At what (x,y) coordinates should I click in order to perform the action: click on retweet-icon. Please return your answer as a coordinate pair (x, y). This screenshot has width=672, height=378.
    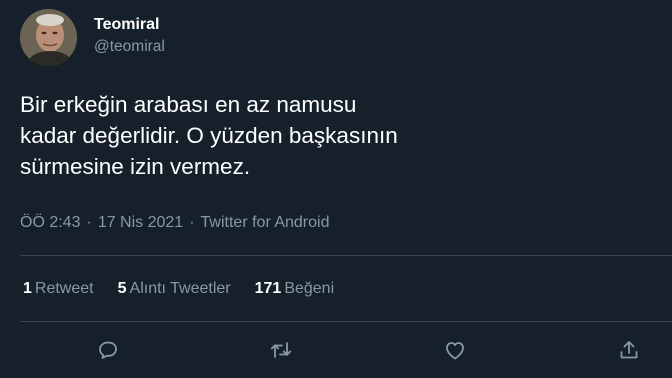
    Looking at the image, I should click on (281, 350).